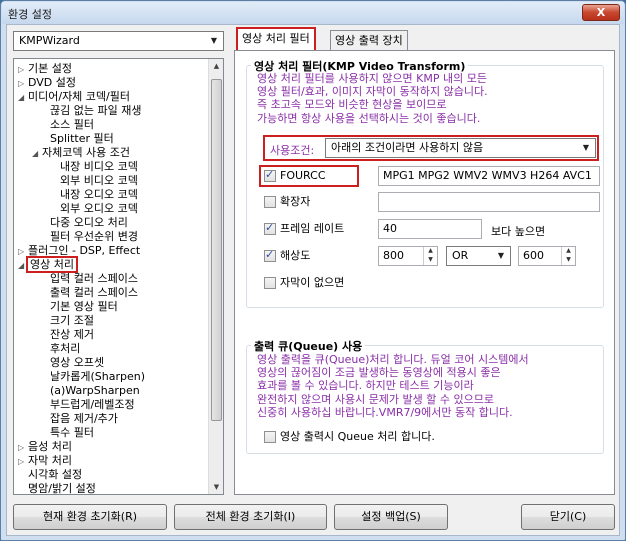 Image resolution: width=626 pixels, height=541 pixels. I want to click on tree-scrollbar: ▲ ▼, so click(215, 276).